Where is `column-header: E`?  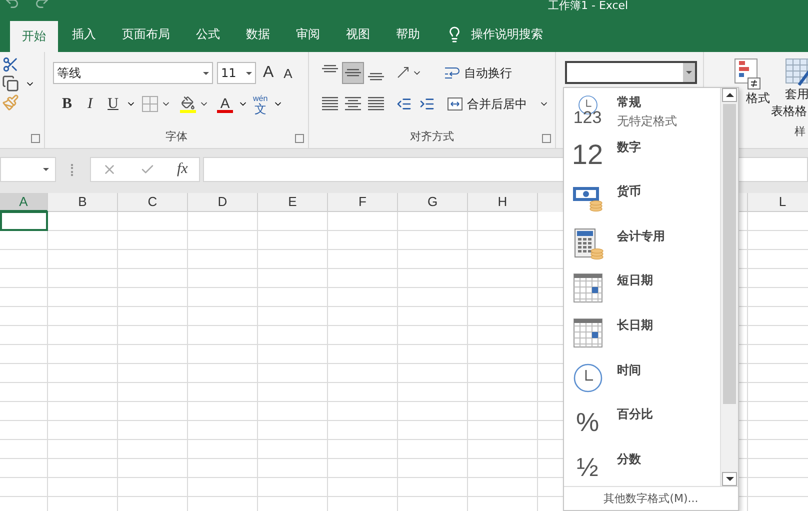
column-header: E is located at coordinates (293, 202).